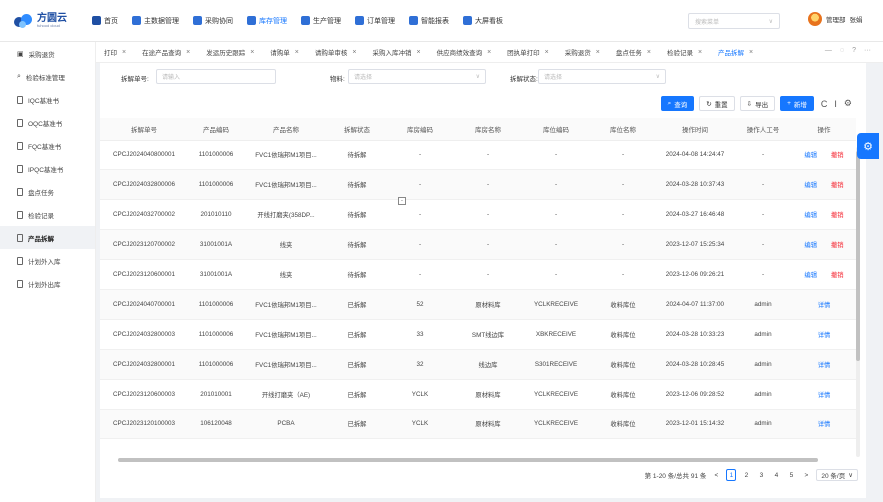  Describe the element at coordinates (53, 21) in the screenshot. I see `logo: 方圆云 fuhood cloud` at that location.